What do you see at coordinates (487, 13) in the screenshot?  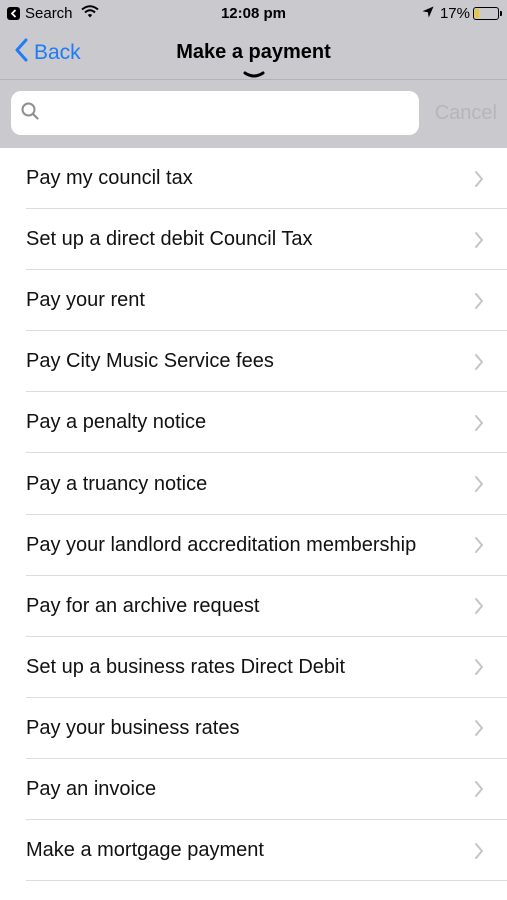 I see `battery-icon` at bounding box center [487, 13].